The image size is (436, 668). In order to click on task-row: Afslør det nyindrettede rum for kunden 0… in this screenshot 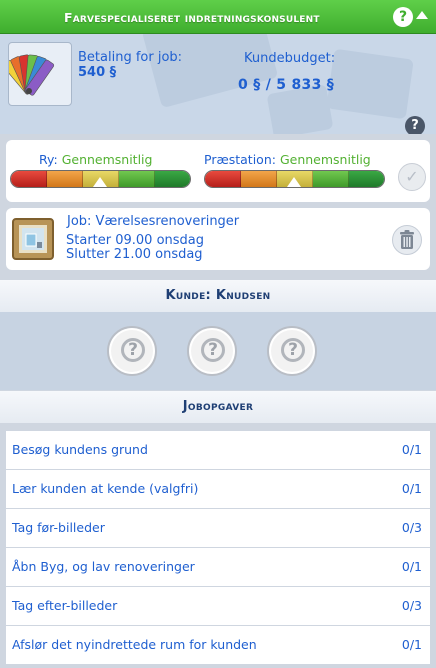, I will do `click(218, 645)`.